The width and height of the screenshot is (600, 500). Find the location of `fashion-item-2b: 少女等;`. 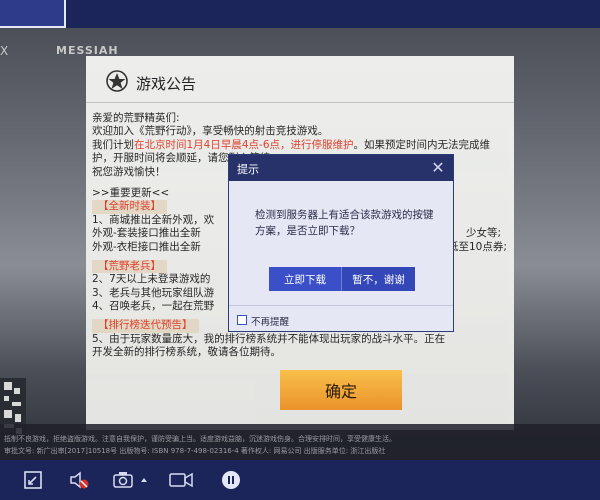

fashion-item-2b: 少女等; is located at coordinates (484, 233).